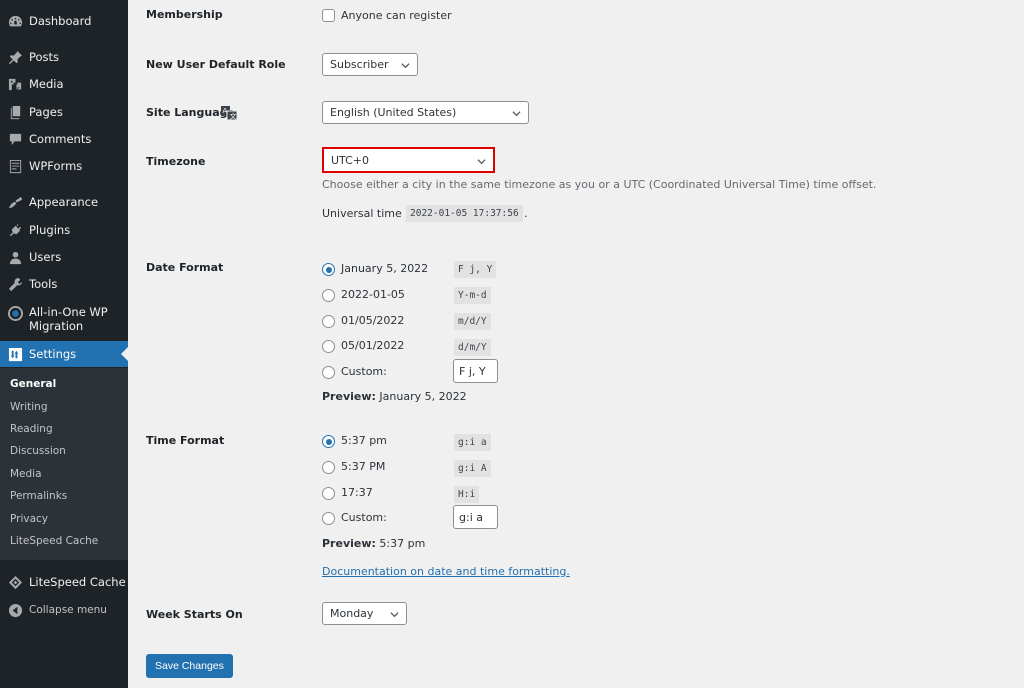 This screenshot has height=688, width=1024. Describe the element at coordinates (373, 294) in the screenshot. I see `date-format-option-label: 2022-01-05` at that location.